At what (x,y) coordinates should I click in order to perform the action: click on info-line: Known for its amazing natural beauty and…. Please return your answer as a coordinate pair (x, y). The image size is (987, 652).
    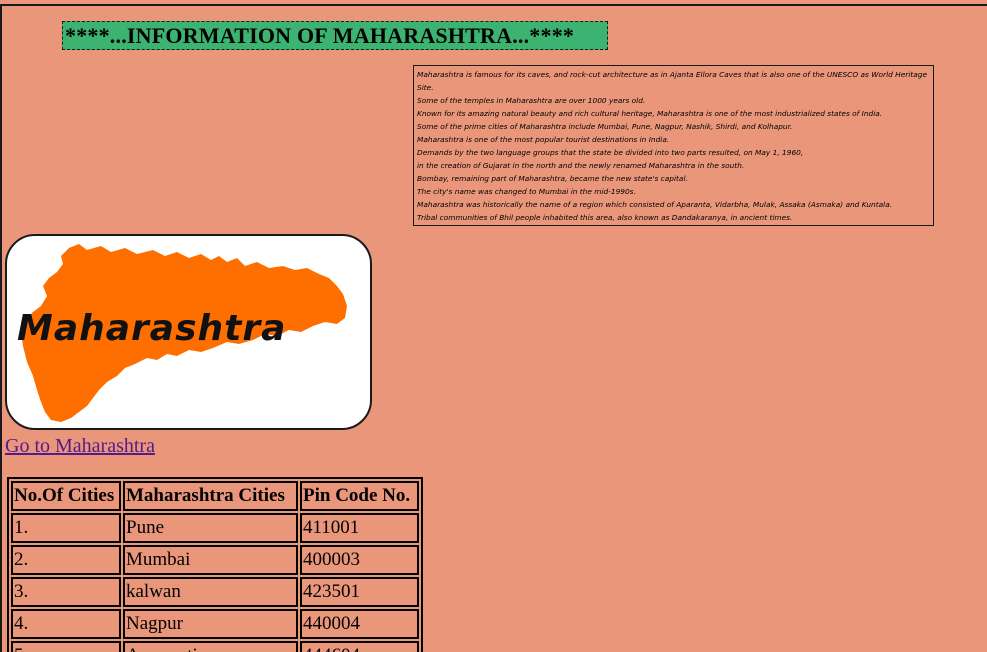
    Looking at the image, I should click on (650, 113).